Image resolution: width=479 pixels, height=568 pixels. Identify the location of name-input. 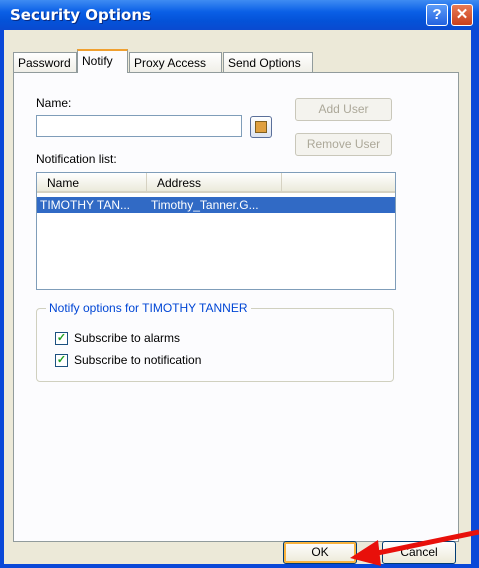
(139, 126).